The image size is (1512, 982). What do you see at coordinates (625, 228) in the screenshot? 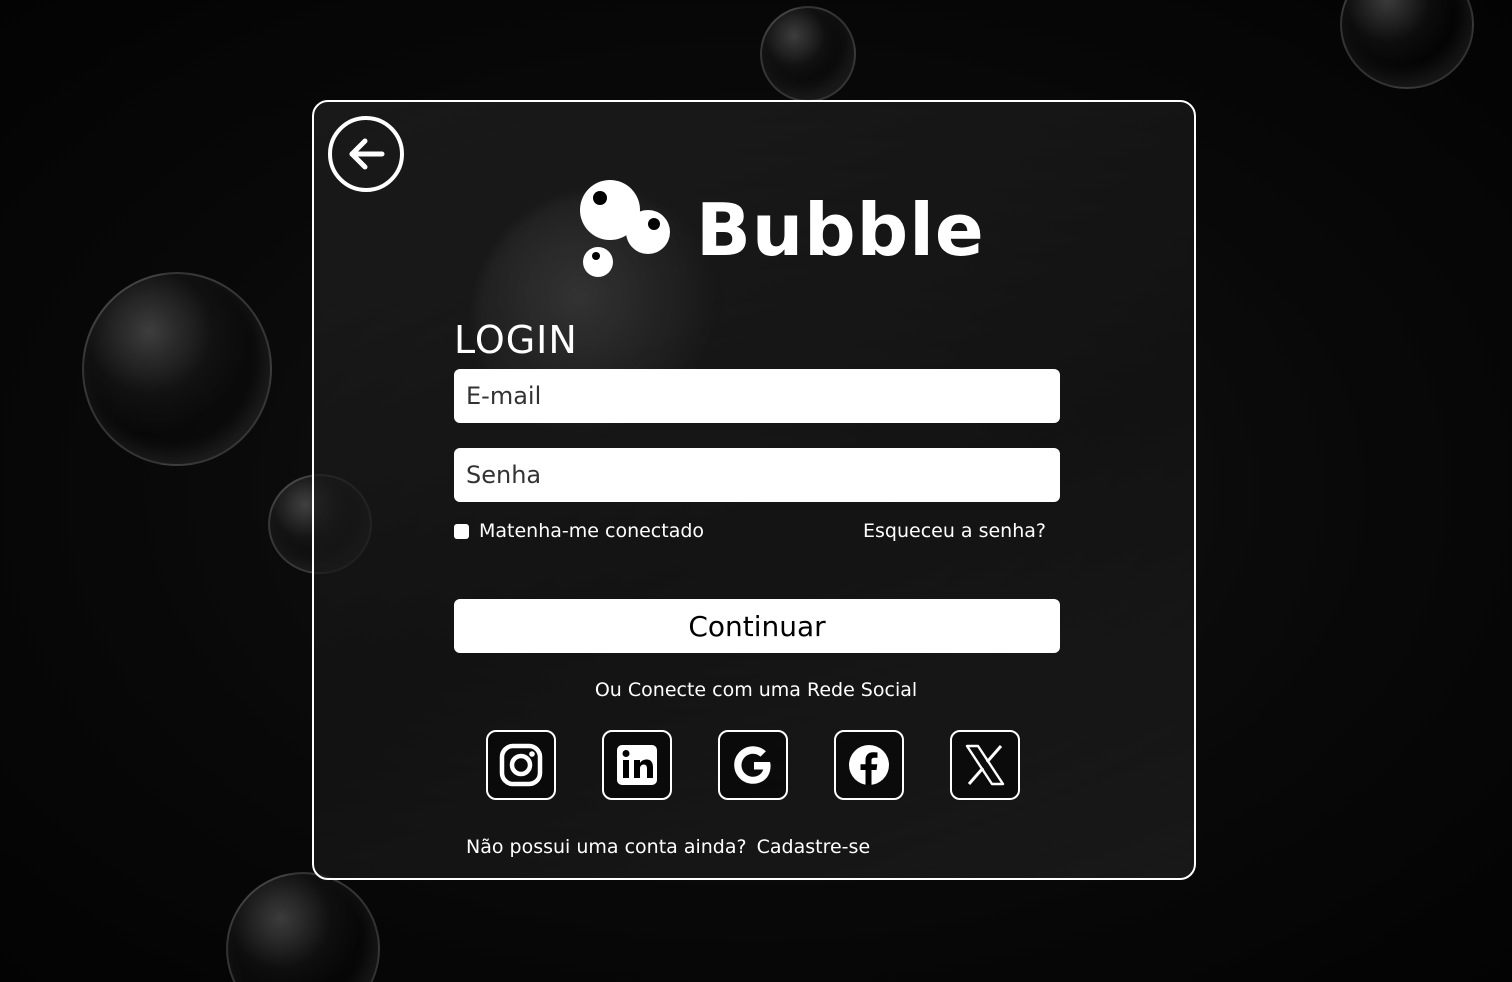
I see `bubble-logo-icon` at bounding box center [625, 228].